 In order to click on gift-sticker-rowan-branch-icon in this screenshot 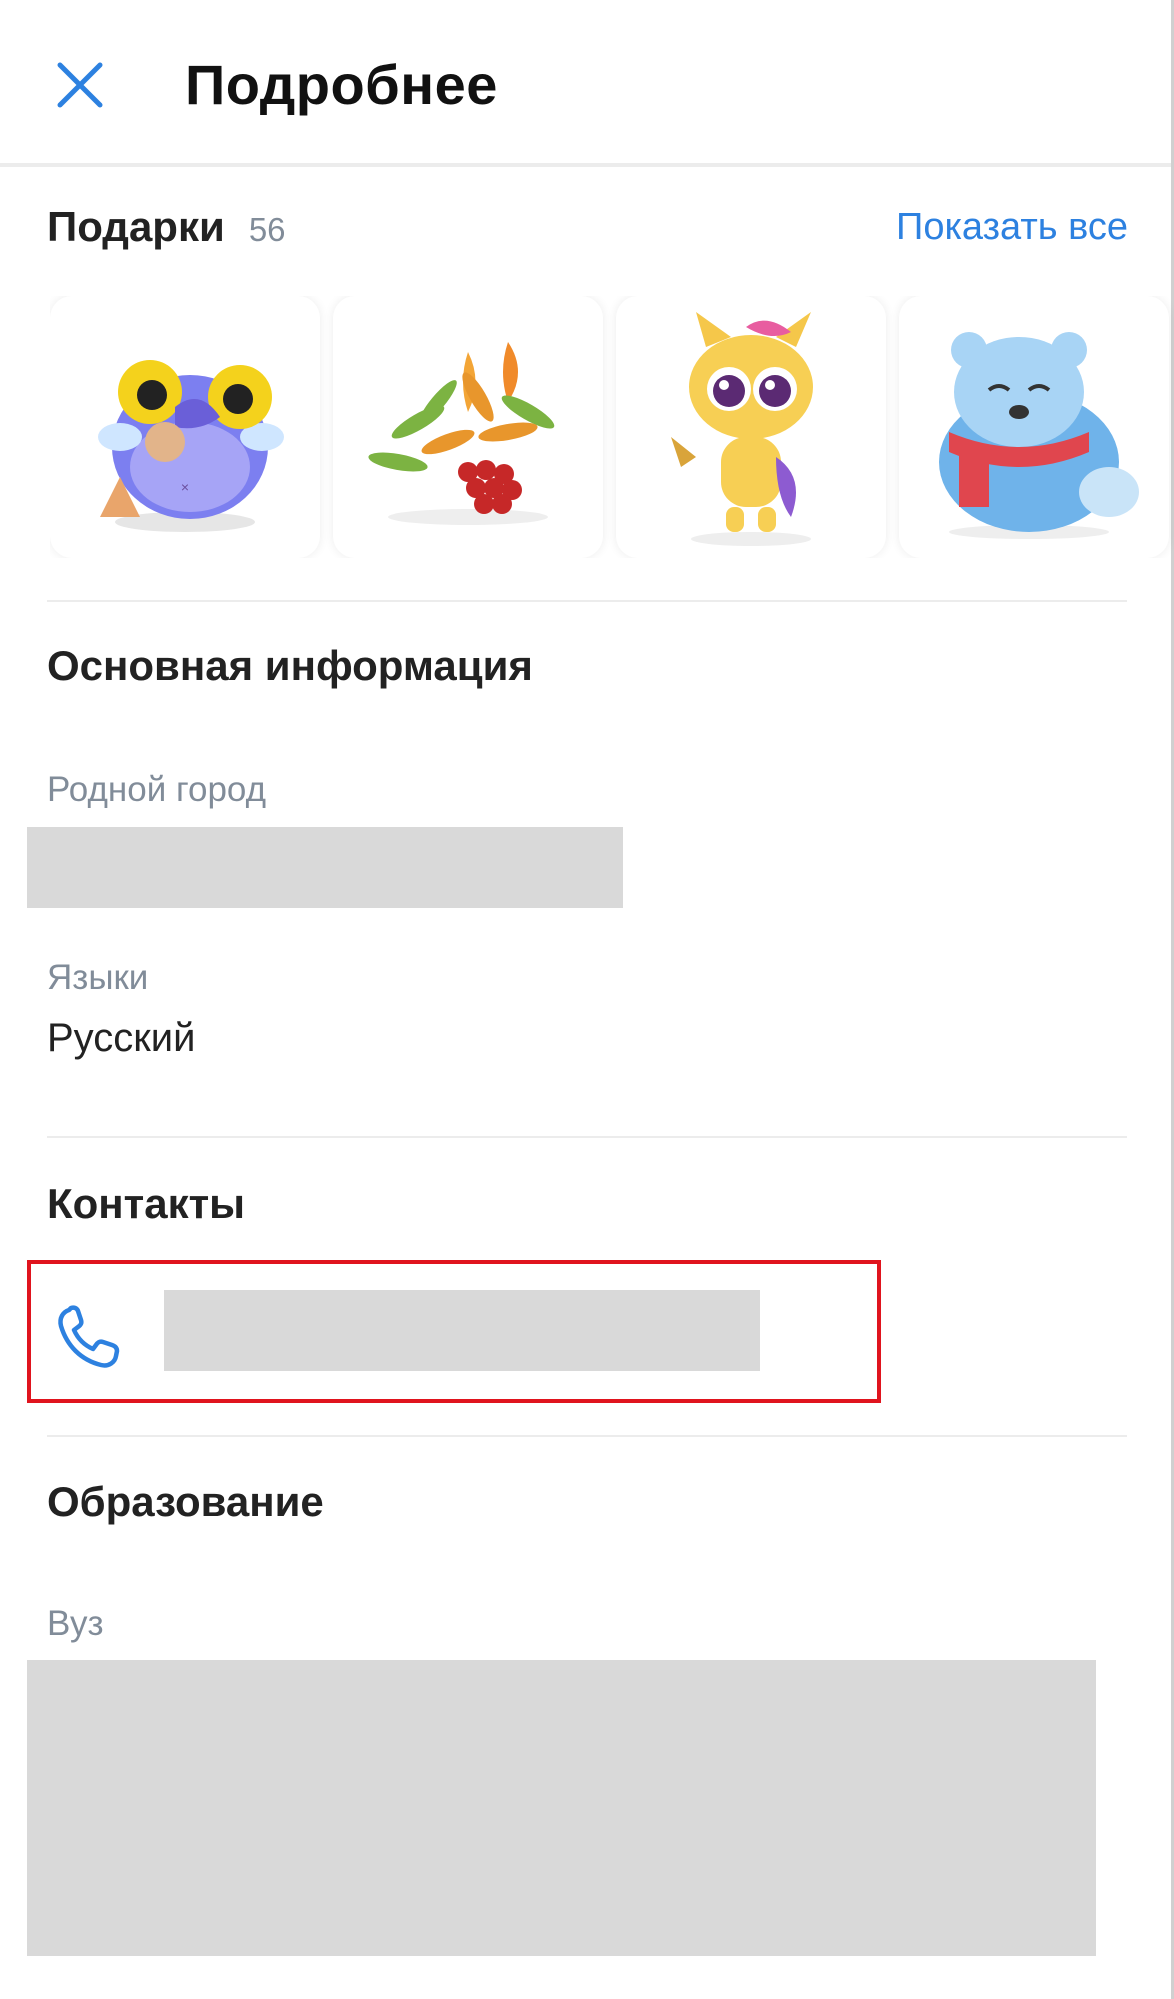, I will do `click(461, 433)`.